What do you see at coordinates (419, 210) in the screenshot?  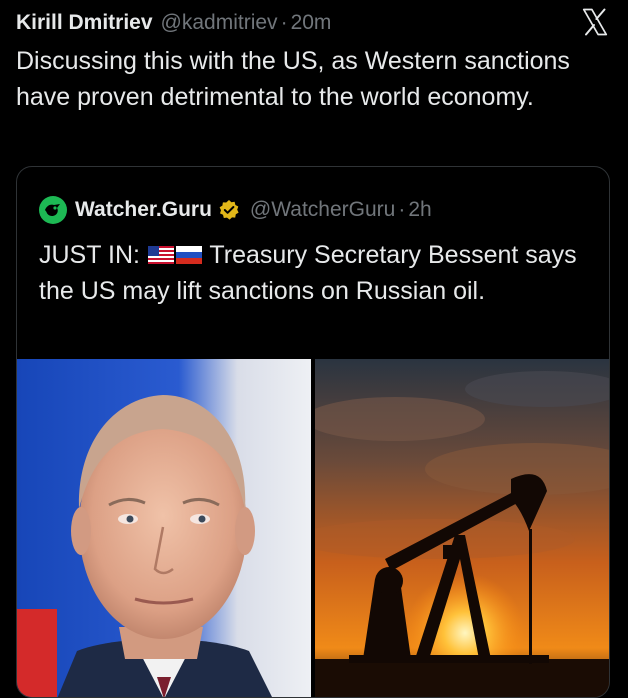 I see `quoted-timestamp: 2h` at bounding box center [419, 210].